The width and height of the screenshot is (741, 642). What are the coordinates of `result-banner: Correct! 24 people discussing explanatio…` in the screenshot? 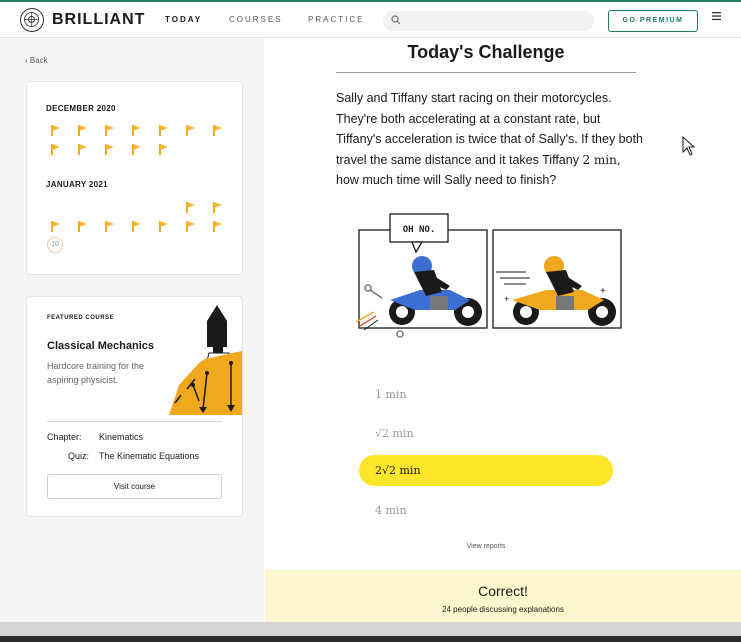 It's located at (503, 596).